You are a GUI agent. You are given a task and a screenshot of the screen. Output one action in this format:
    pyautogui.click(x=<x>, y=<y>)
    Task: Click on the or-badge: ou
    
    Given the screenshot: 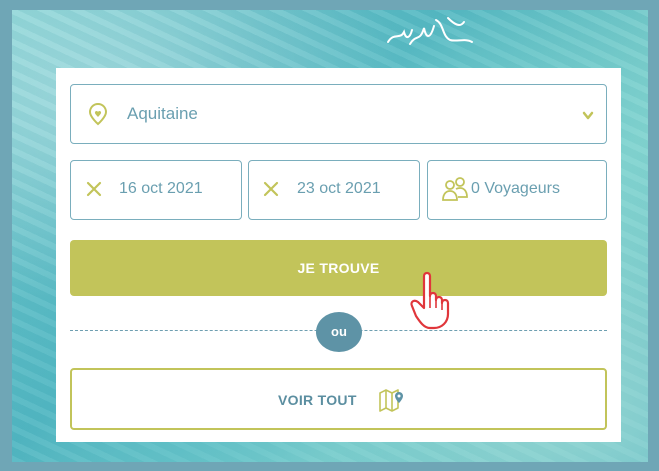 What is the action you would take?
    pyautogui.click(x=339, y=332)
    